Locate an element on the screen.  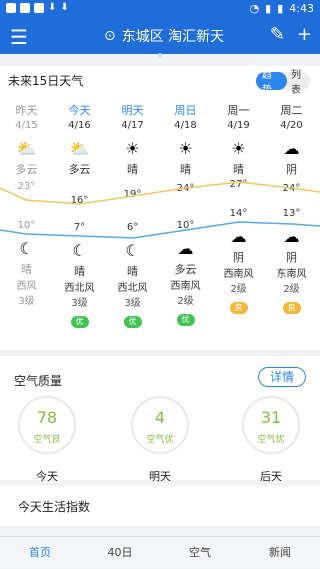
view-toggle: 趋势 列表 is located at coordinates (283, 83).